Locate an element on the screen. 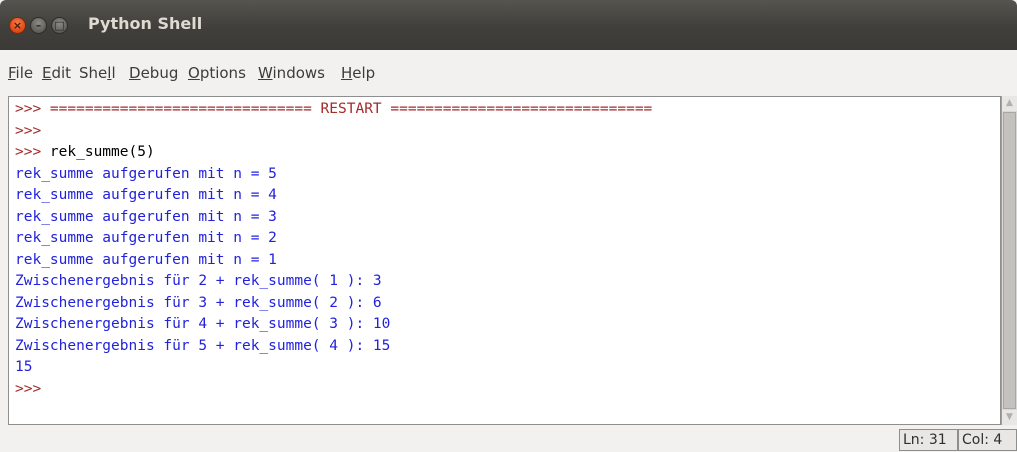  status-bar: Ln: 31 Col: 4 is located at coordinates (508, 438).